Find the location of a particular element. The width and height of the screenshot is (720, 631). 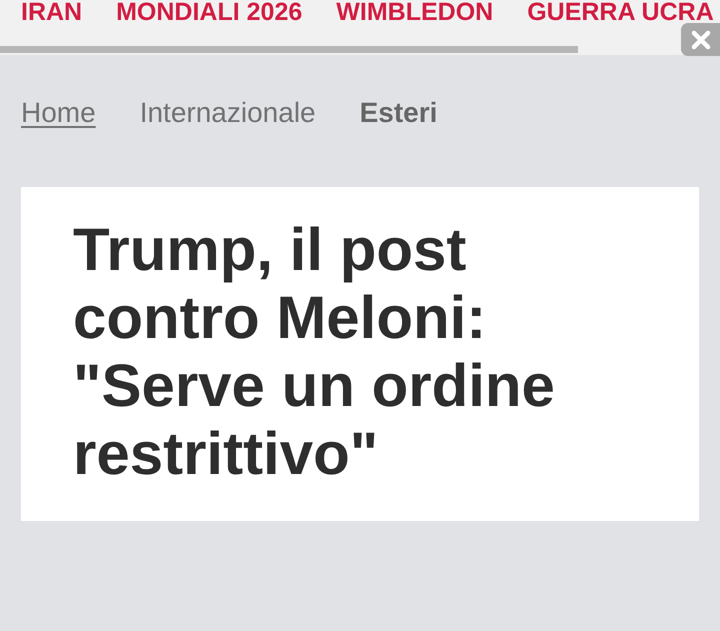

close-icon is located at coordinates (700, 40).